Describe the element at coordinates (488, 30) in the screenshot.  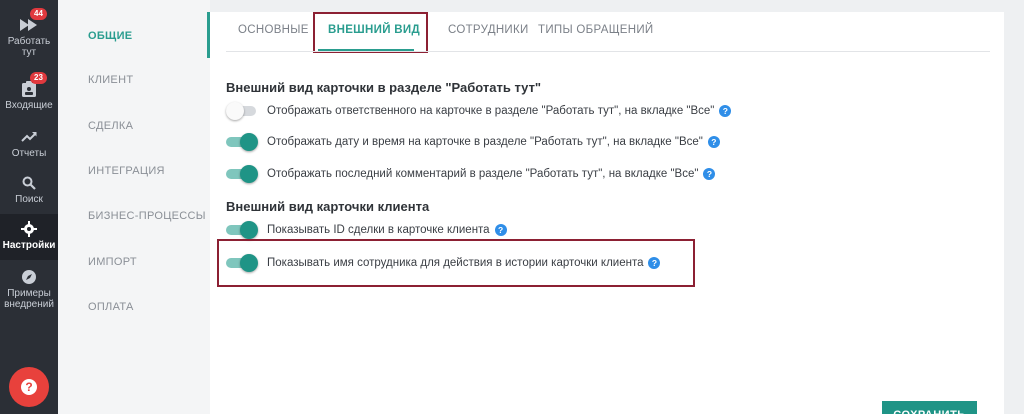
I see `tab-employees: СОТРУДНИКИ` at that location.